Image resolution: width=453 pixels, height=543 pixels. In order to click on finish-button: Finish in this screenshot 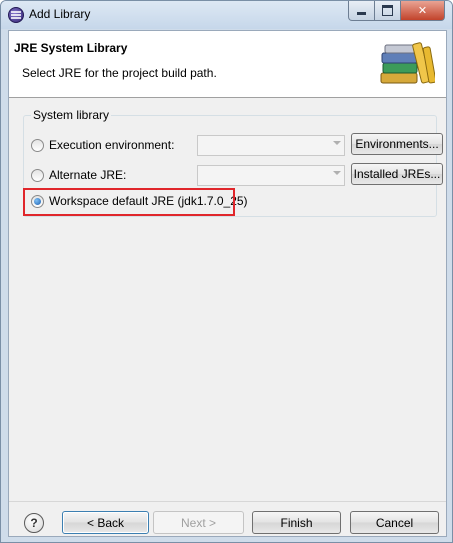, I will do `click(296, 522)`.